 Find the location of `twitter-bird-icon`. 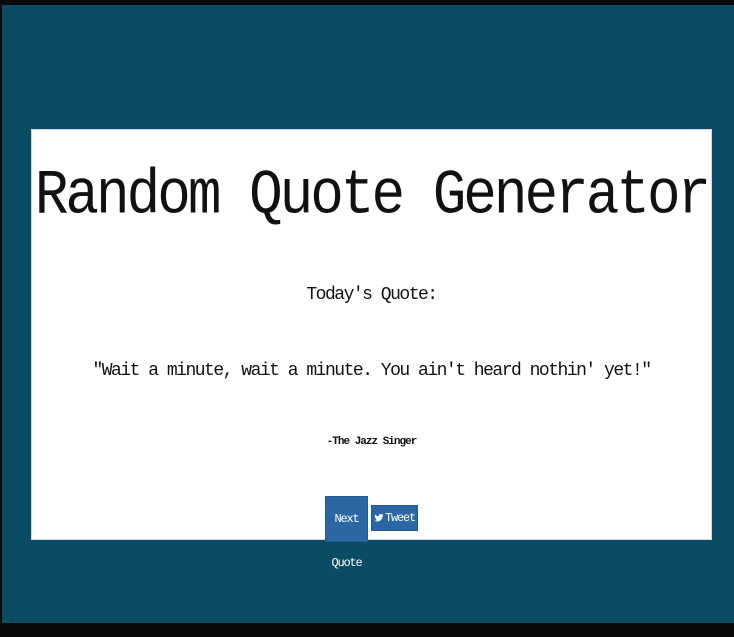

twitter-bird-icon is located at coordinates (379, 518).